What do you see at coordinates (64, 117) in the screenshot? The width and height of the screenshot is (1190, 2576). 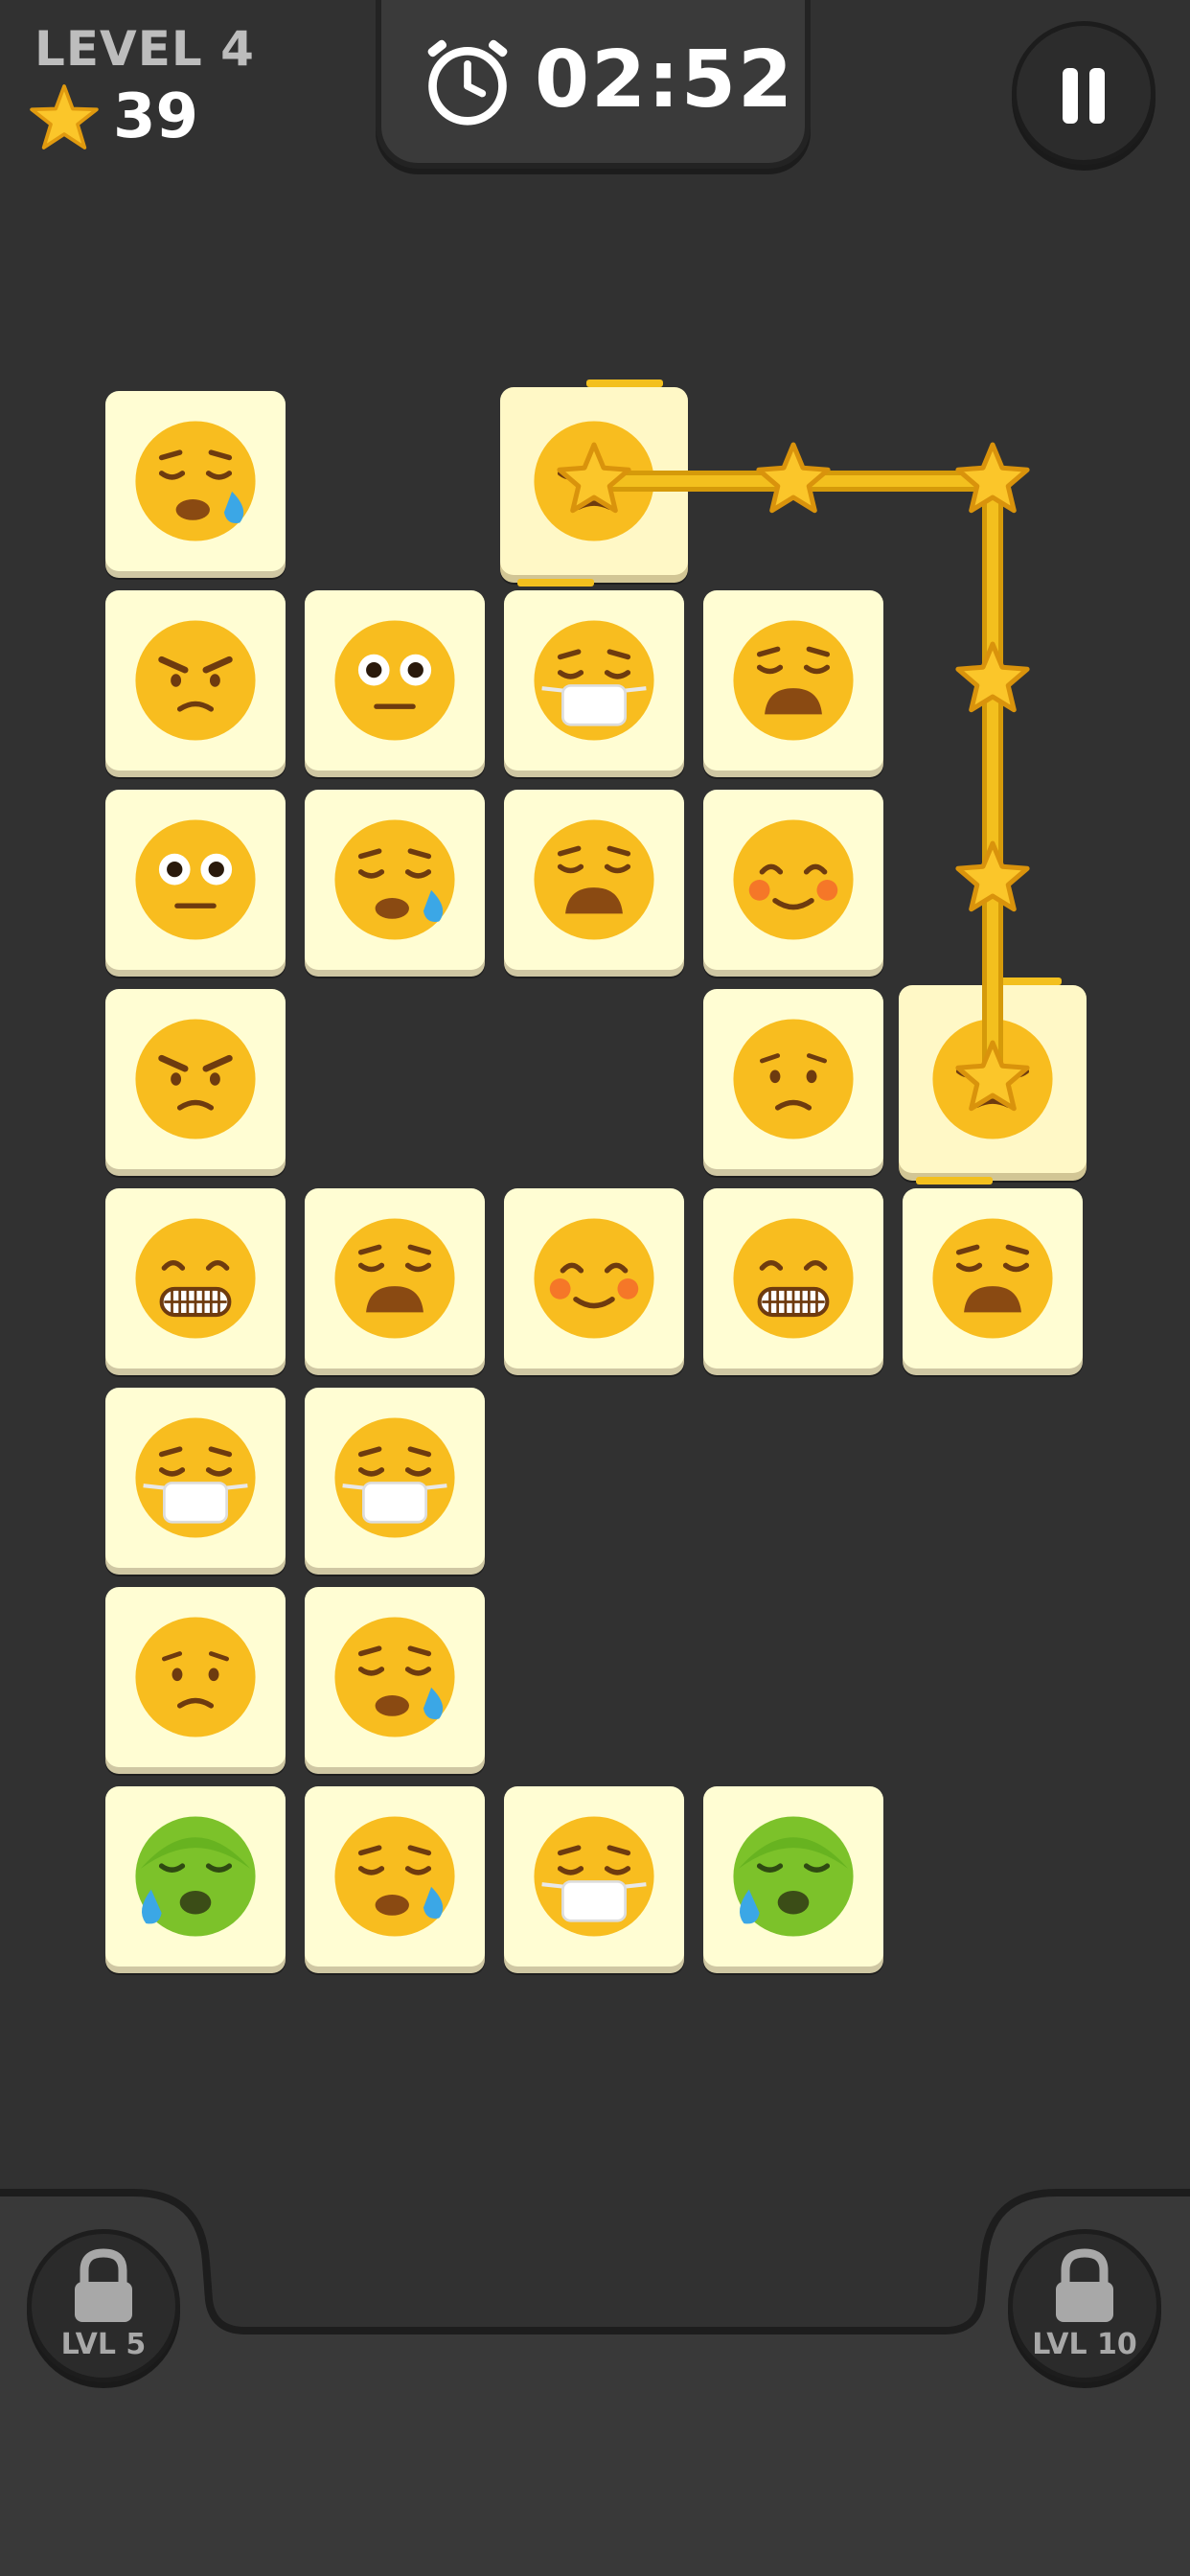 I see `star-icon` at bounding box center [64, 117].